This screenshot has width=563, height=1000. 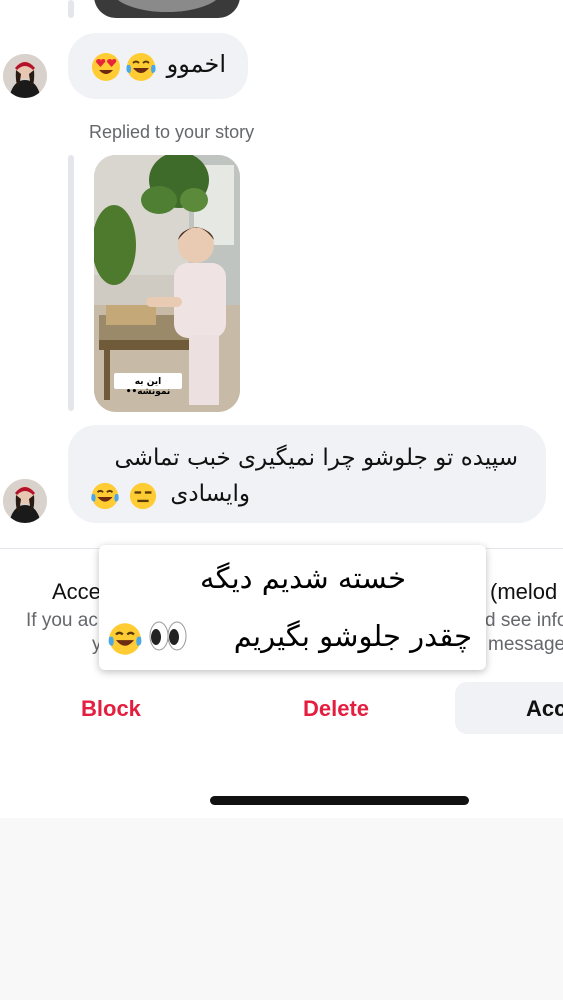 I want to click on previous-media-thumbnail, so click(x=167, y=9).